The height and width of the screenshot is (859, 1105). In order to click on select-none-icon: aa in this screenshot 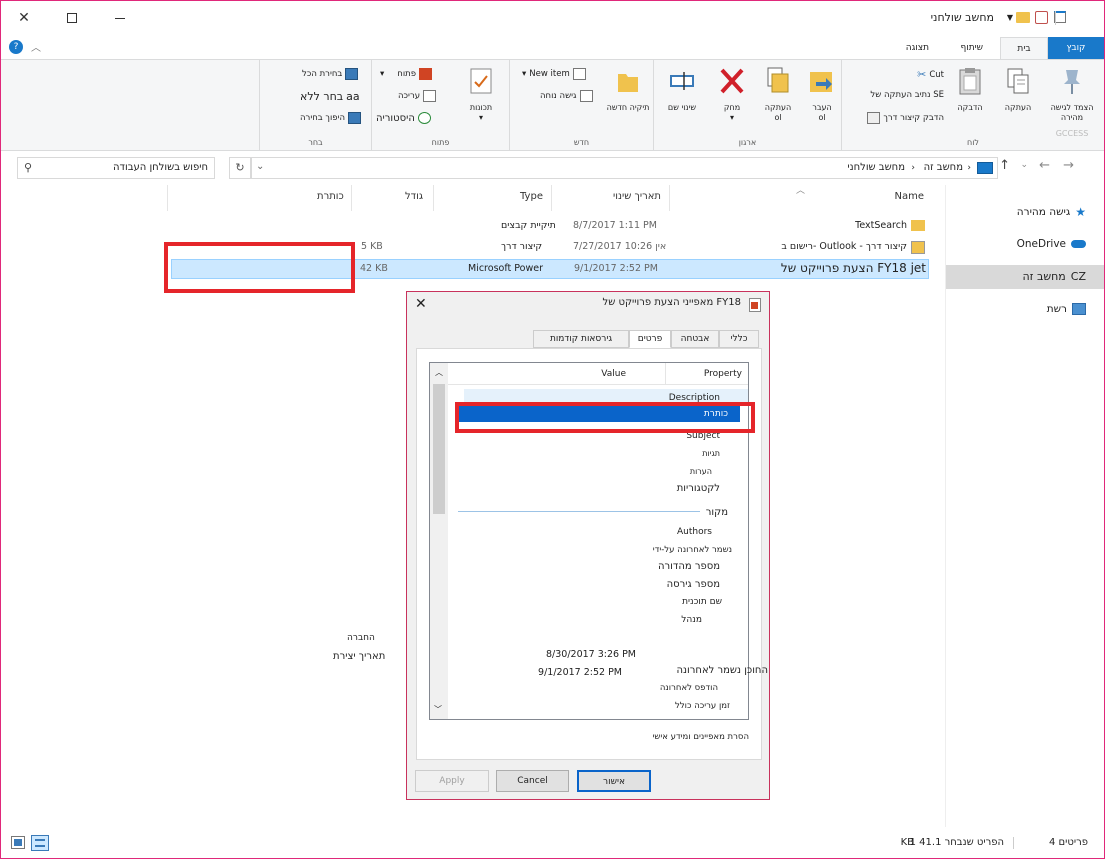, I will do `click(353, 96)`.